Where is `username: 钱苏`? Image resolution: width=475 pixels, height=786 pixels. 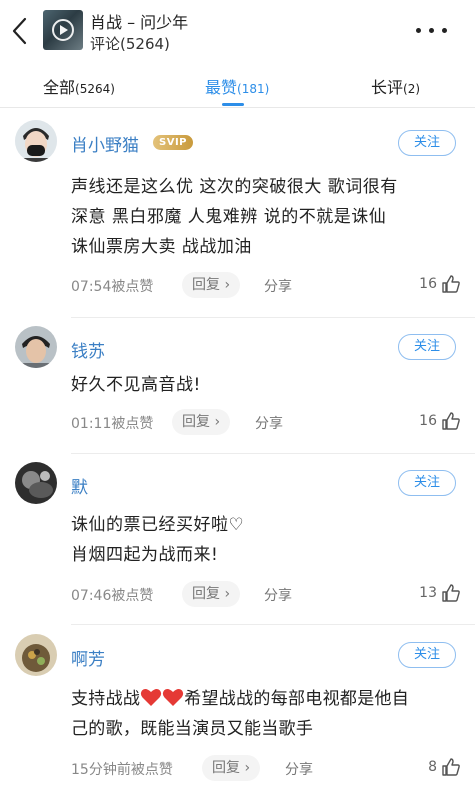 username: 钱苏 is located at coordinates (88, 349).